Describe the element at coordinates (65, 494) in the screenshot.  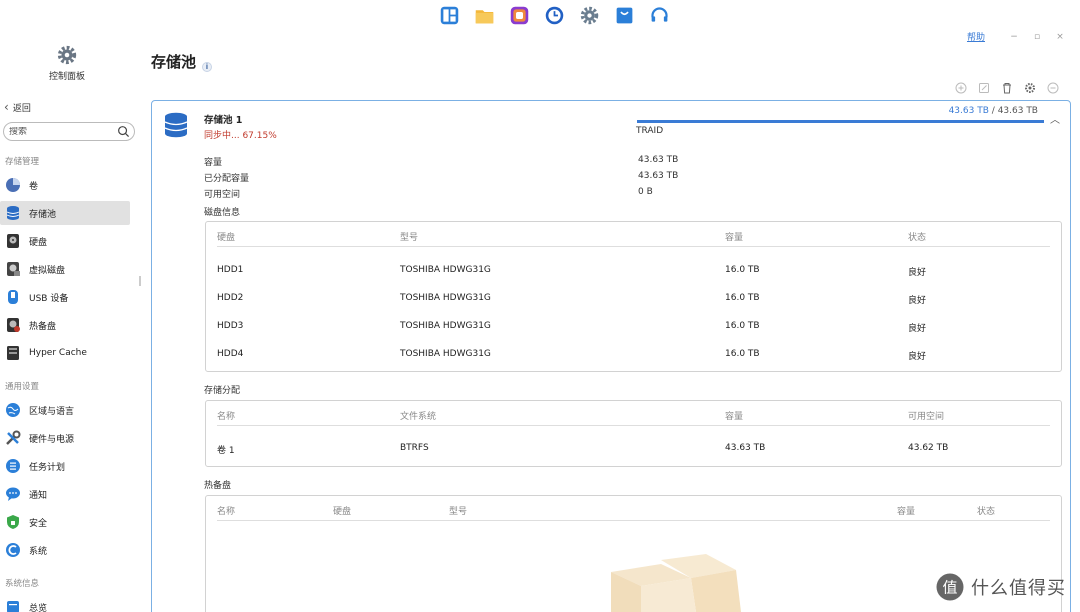
I see `sidebar-item-notification: 通知` at that location.